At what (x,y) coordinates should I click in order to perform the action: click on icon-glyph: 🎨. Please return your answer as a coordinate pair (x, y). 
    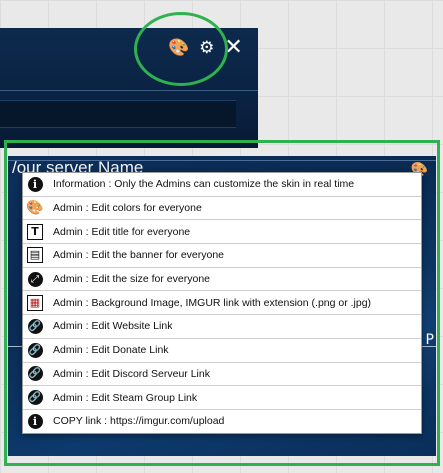
    Looking at the image, I should click on (35, 208).